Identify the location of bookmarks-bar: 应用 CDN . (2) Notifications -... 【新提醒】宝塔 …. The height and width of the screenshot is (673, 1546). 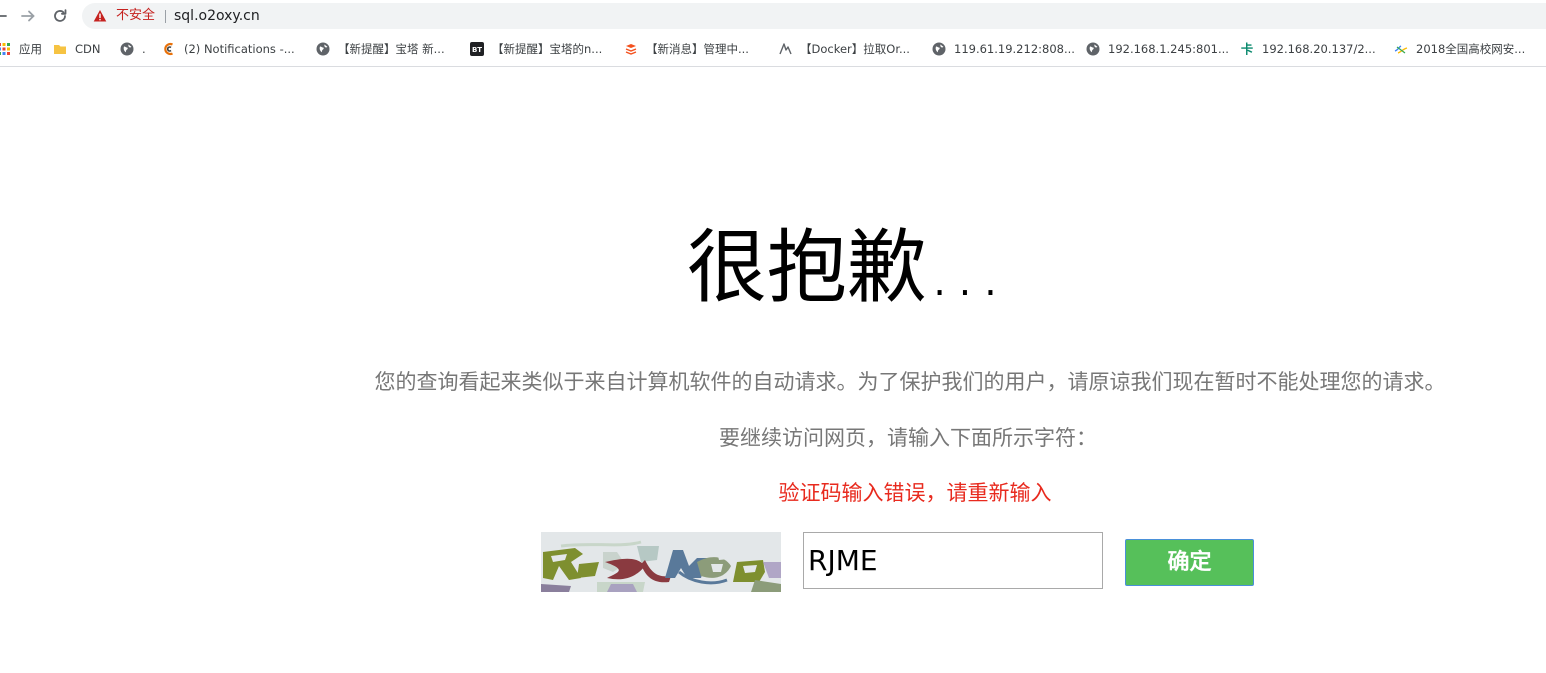
(773, 50).